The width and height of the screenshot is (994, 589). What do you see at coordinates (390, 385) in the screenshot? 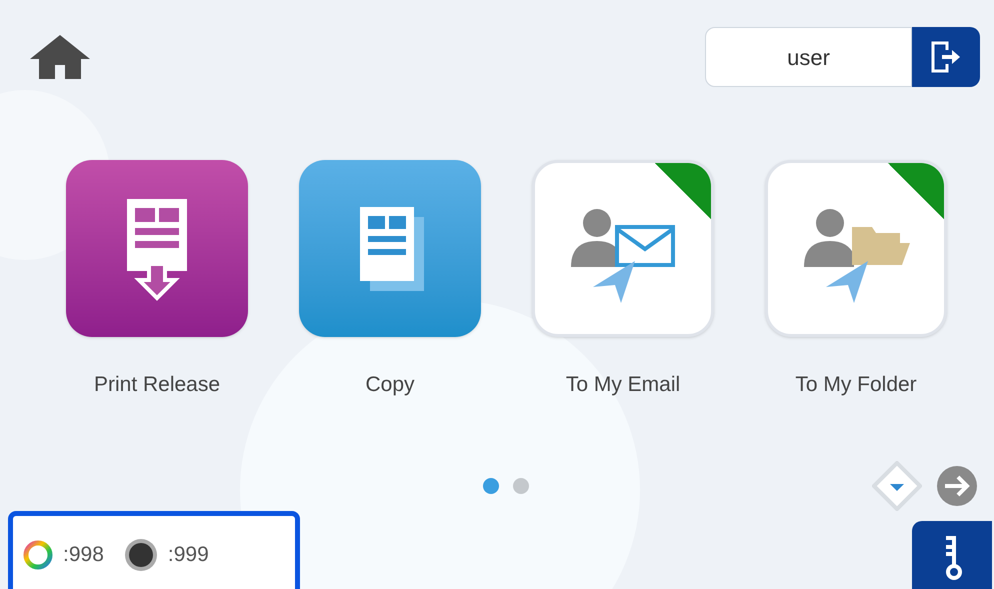
I see `app-label: Copy` at bounding box center [390, 385].